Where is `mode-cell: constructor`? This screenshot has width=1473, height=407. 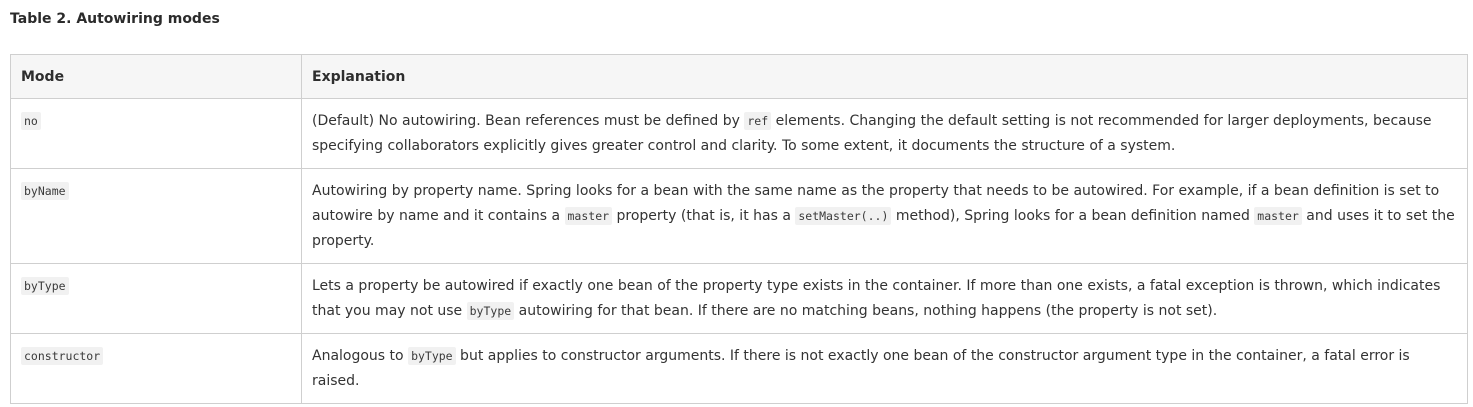
mode-cell: constructor is located at coordinates (156, 368).